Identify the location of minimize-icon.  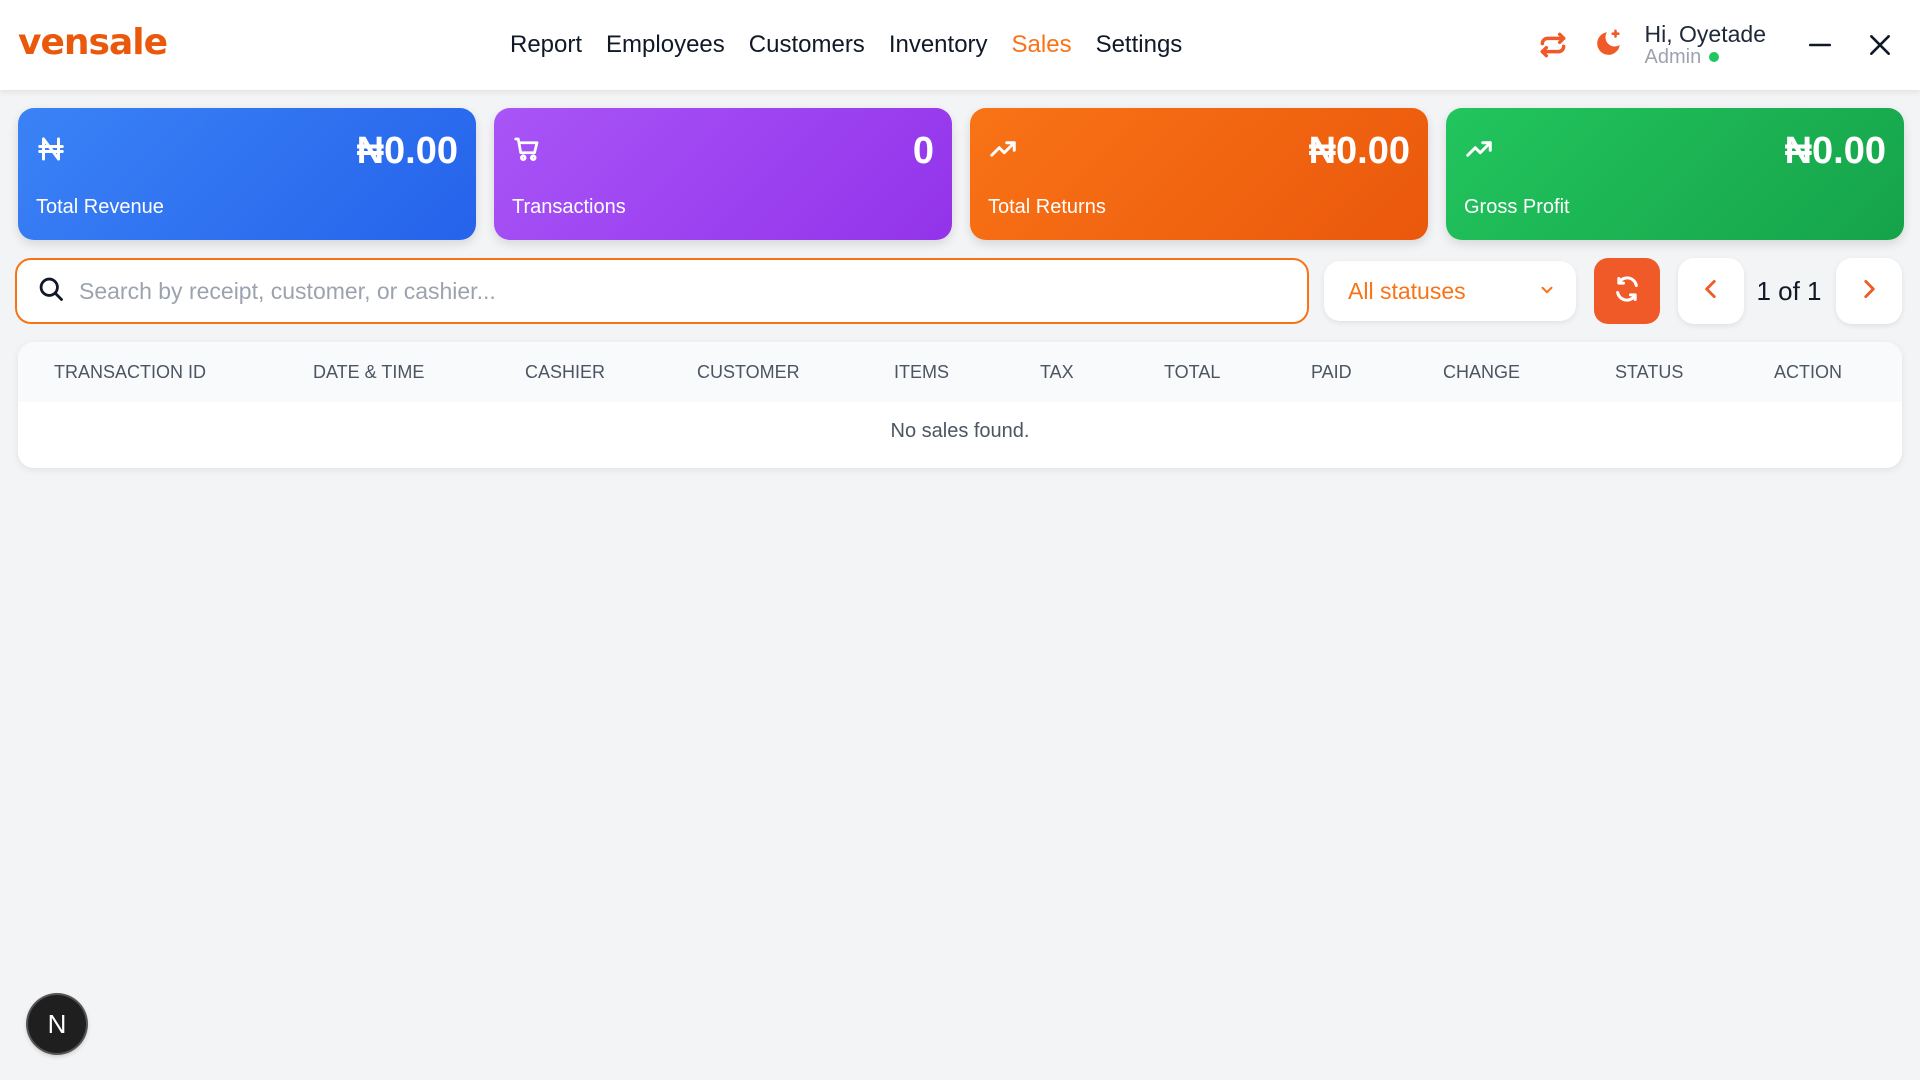
(1820, 45).